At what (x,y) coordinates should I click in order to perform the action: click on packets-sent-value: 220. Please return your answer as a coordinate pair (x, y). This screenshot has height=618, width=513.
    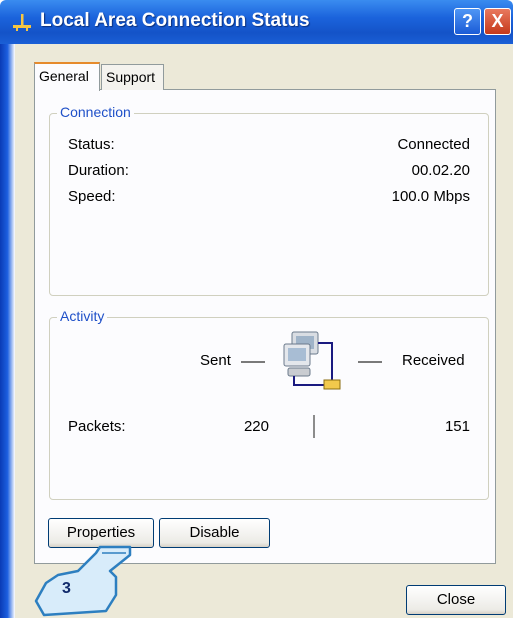
    Looking at the image, I should click on (256, 426).